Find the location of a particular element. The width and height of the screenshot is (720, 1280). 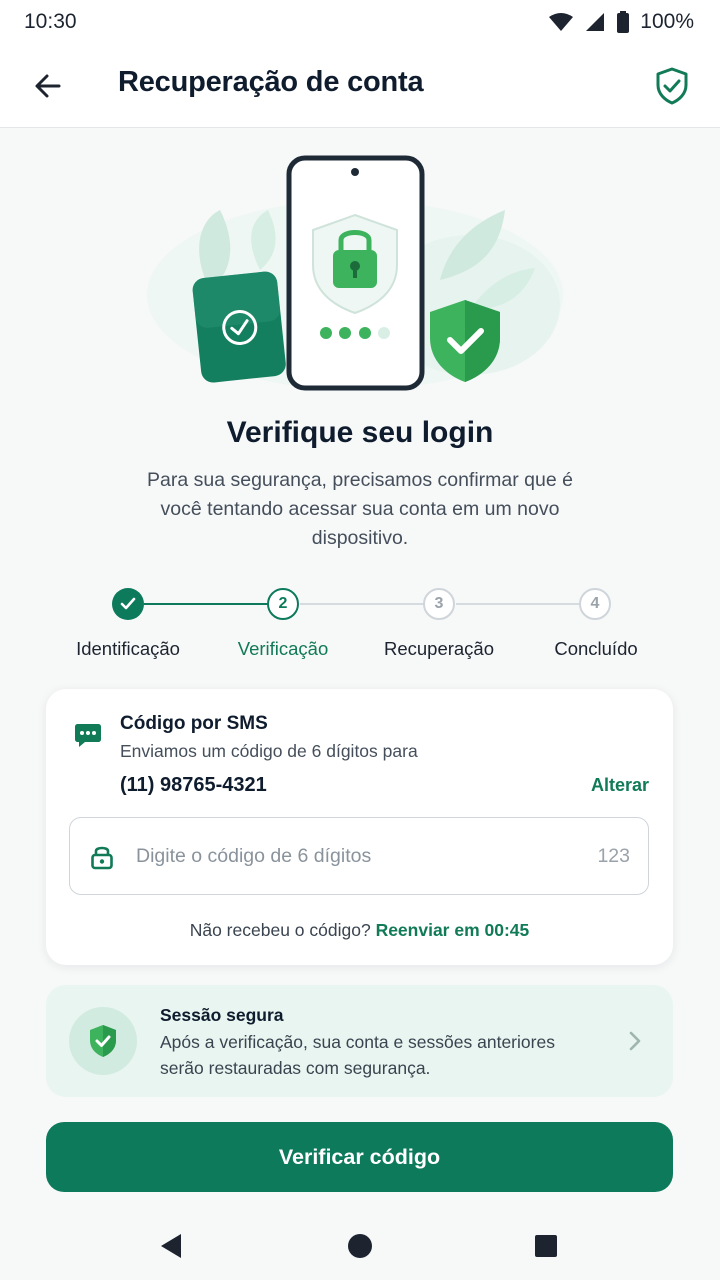

chevron-right-icon is located at coordinates (635, 1041).